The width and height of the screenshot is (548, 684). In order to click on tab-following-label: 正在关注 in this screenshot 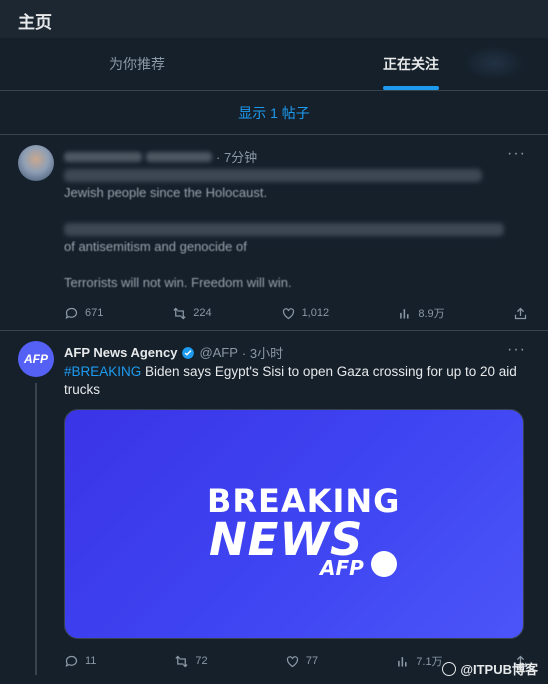, I will do `click(411, 64)`.